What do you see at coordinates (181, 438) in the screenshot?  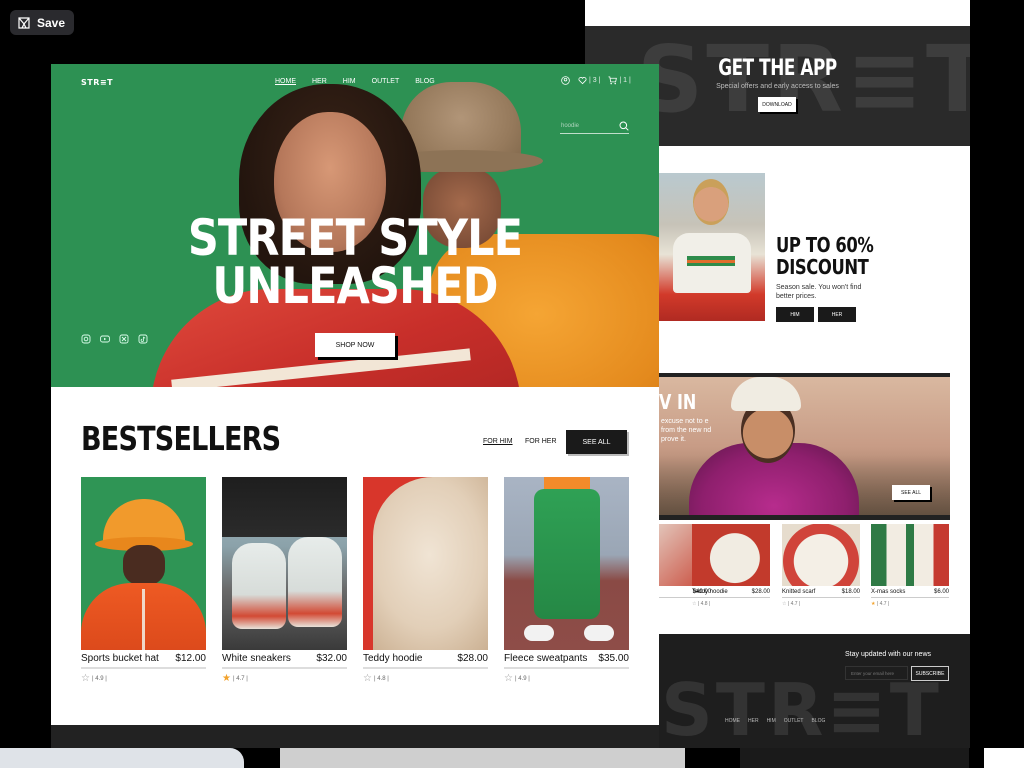 I see `bestsellers-title: BESTSELLERS` at bounding box center [181, 438].